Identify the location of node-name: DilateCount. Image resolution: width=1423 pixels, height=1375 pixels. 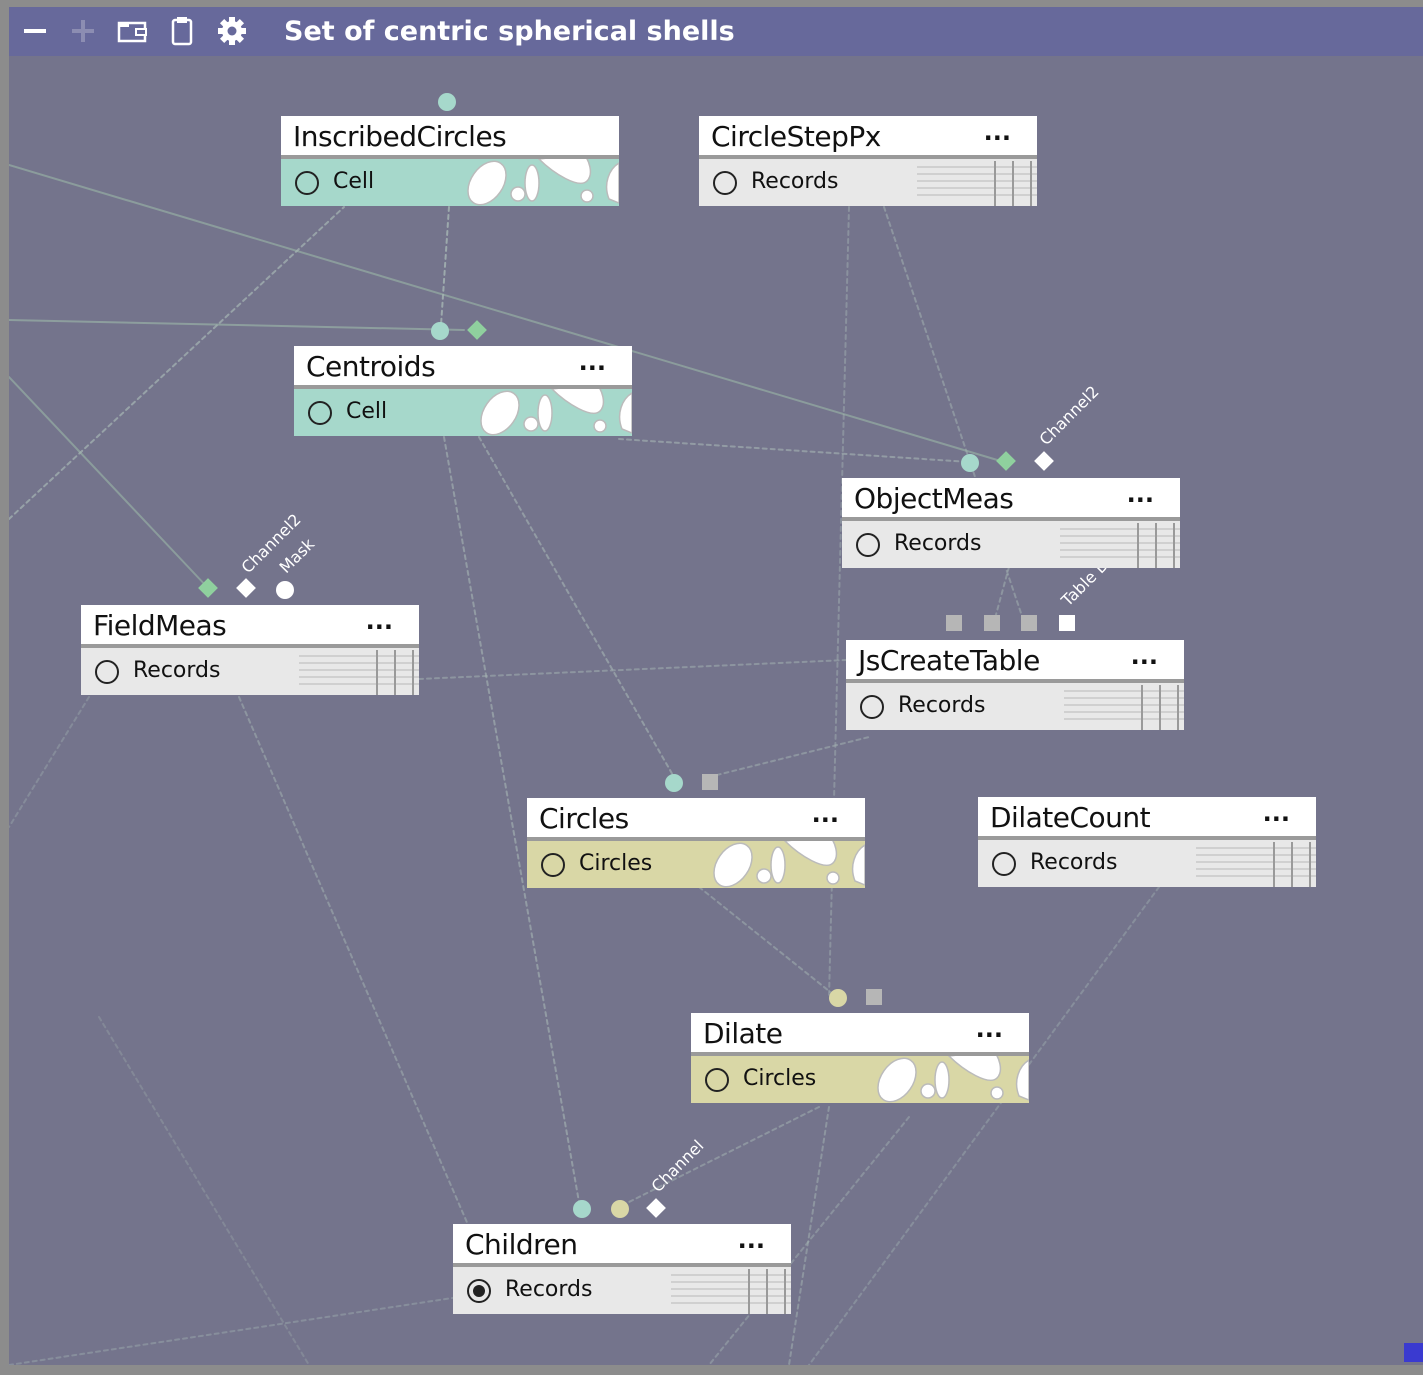
(1070, 817).